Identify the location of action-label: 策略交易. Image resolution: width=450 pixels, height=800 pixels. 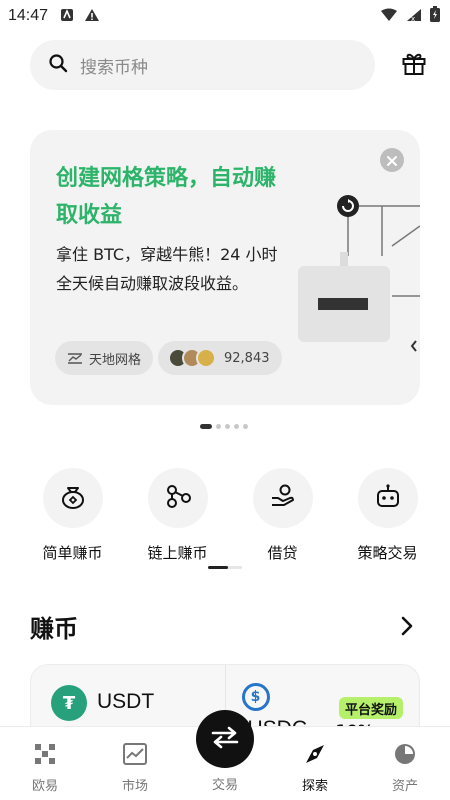
(387, 553).